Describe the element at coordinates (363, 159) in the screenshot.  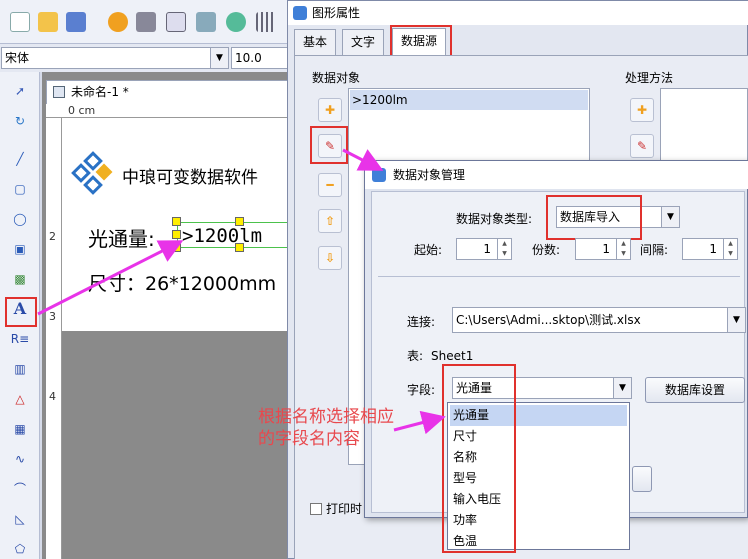
I see `arrow-edit-button` at that location.